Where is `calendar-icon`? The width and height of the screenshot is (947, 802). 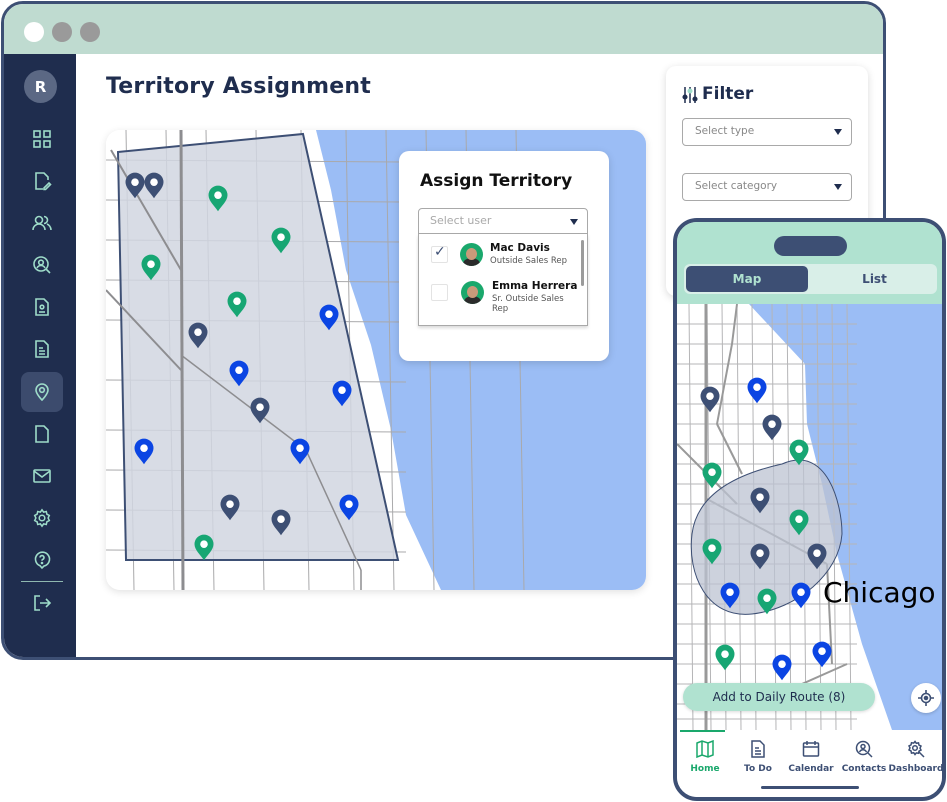
calendar-icon is located at coordinates (811, 749).